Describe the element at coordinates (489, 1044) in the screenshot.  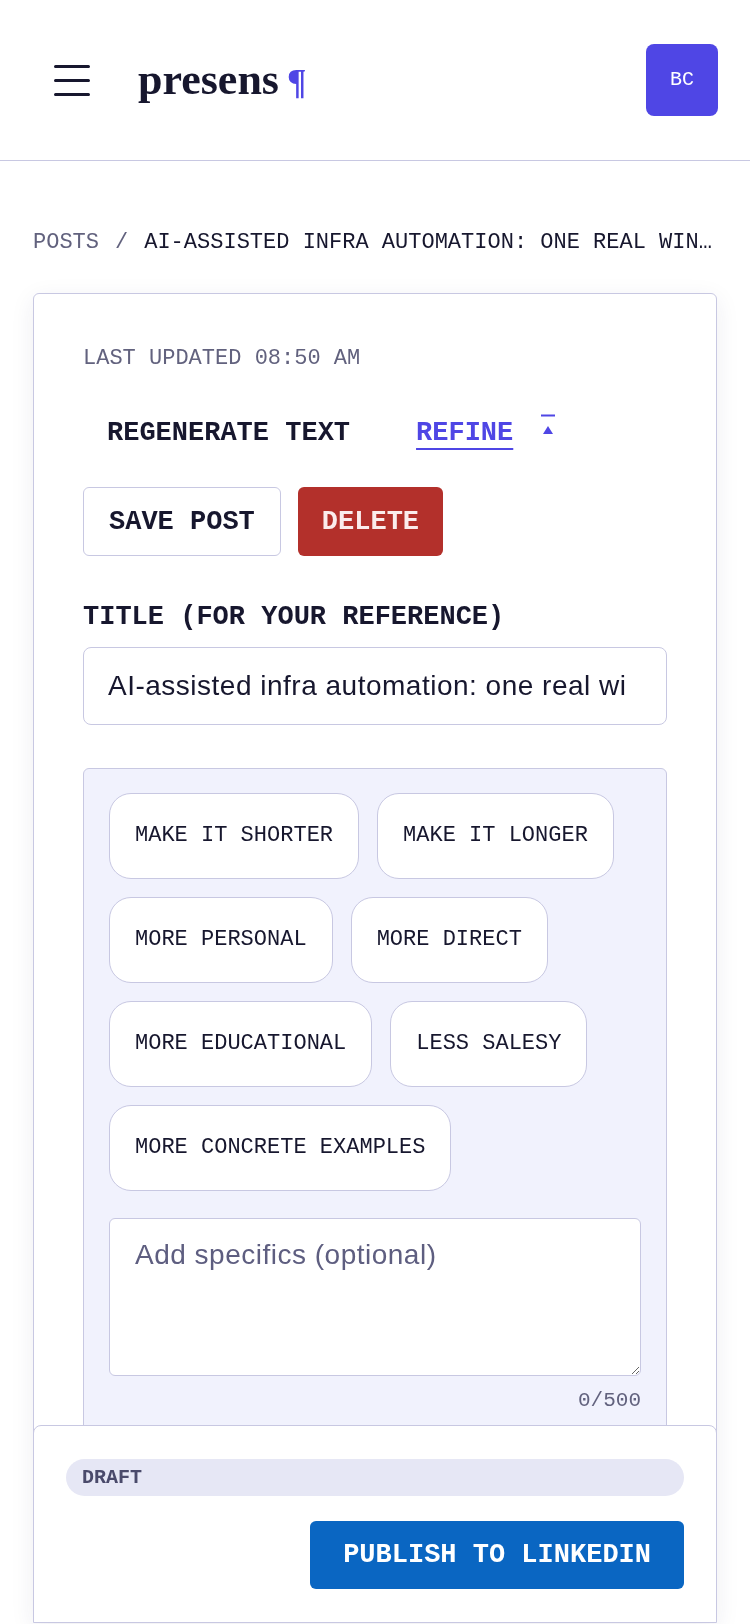
I see `refine-chip: LESS SALESY` at that location.